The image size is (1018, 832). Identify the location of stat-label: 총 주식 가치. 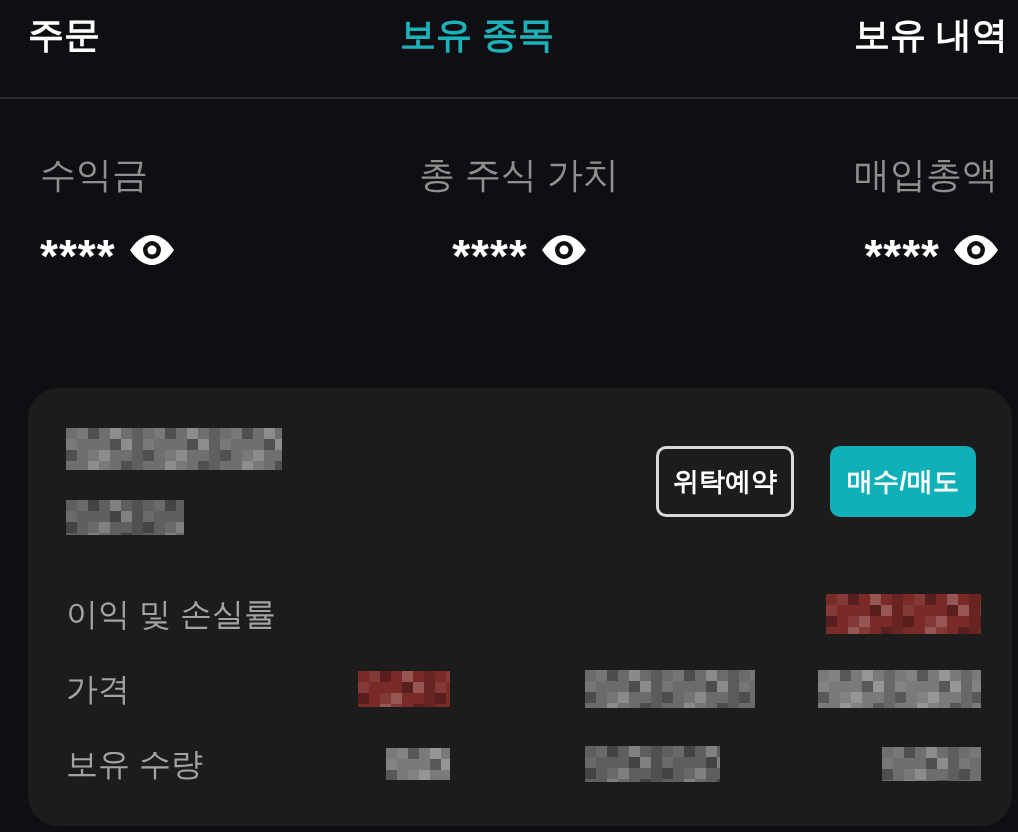
(519, 175).